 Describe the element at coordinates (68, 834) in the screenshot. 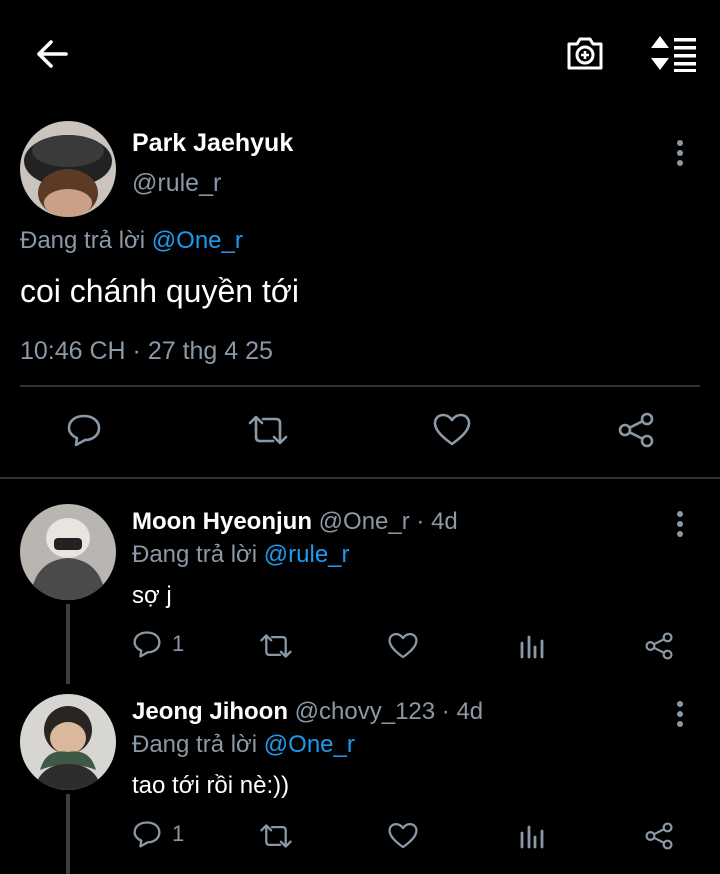

I see `thread-line` at that location.